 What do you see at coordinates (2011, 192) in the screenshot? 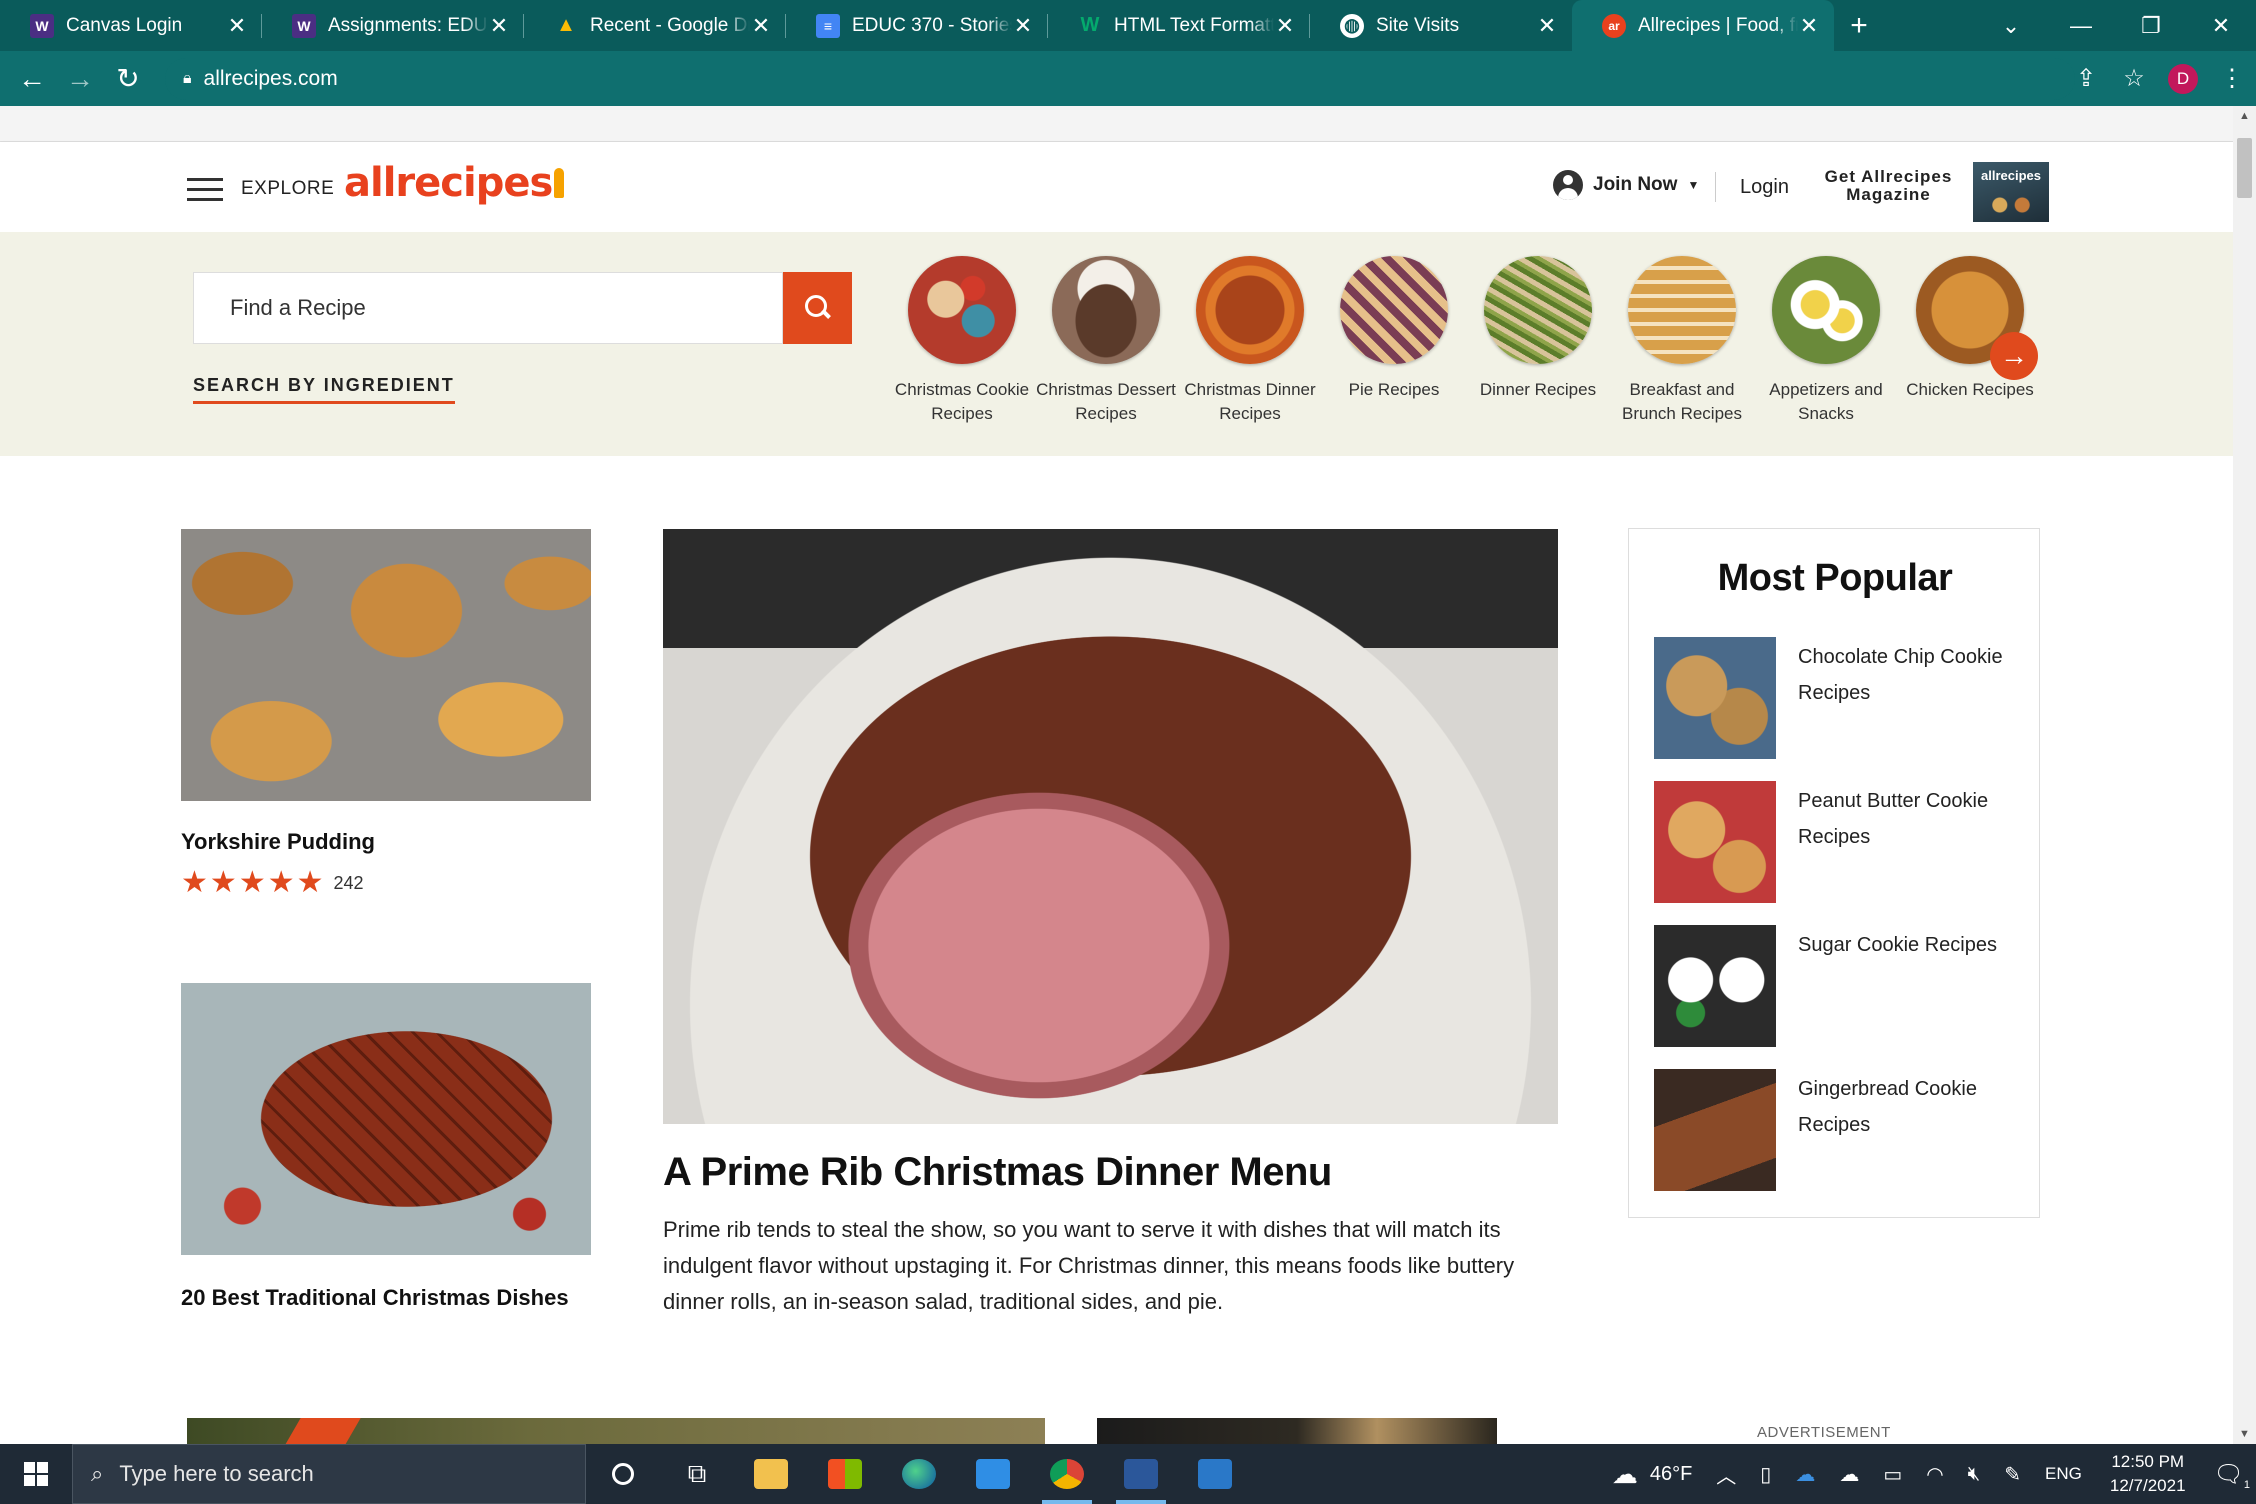
I see `magazine-cover-thumbnail: allrecipes` at bounding box center [2011, 192].